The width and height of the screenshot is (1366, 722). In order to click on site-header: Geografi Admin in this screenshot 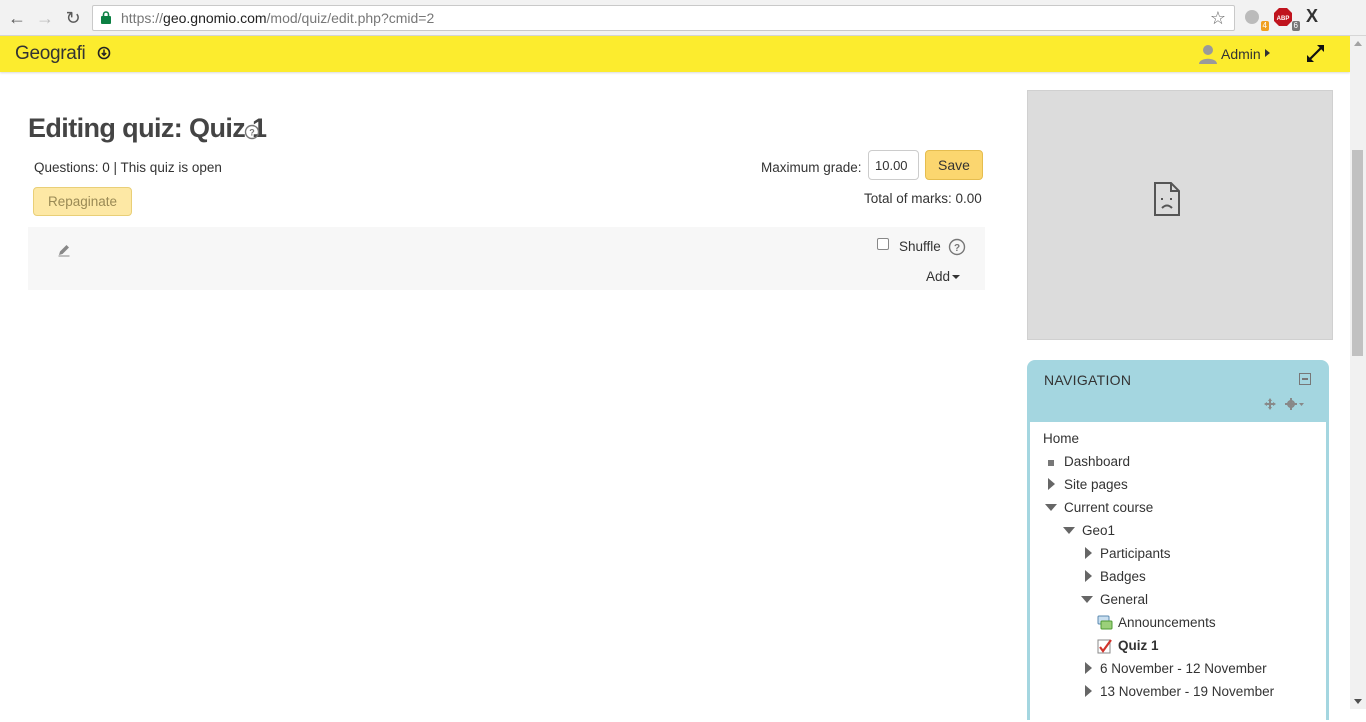, I will do `click(675, 54)`.